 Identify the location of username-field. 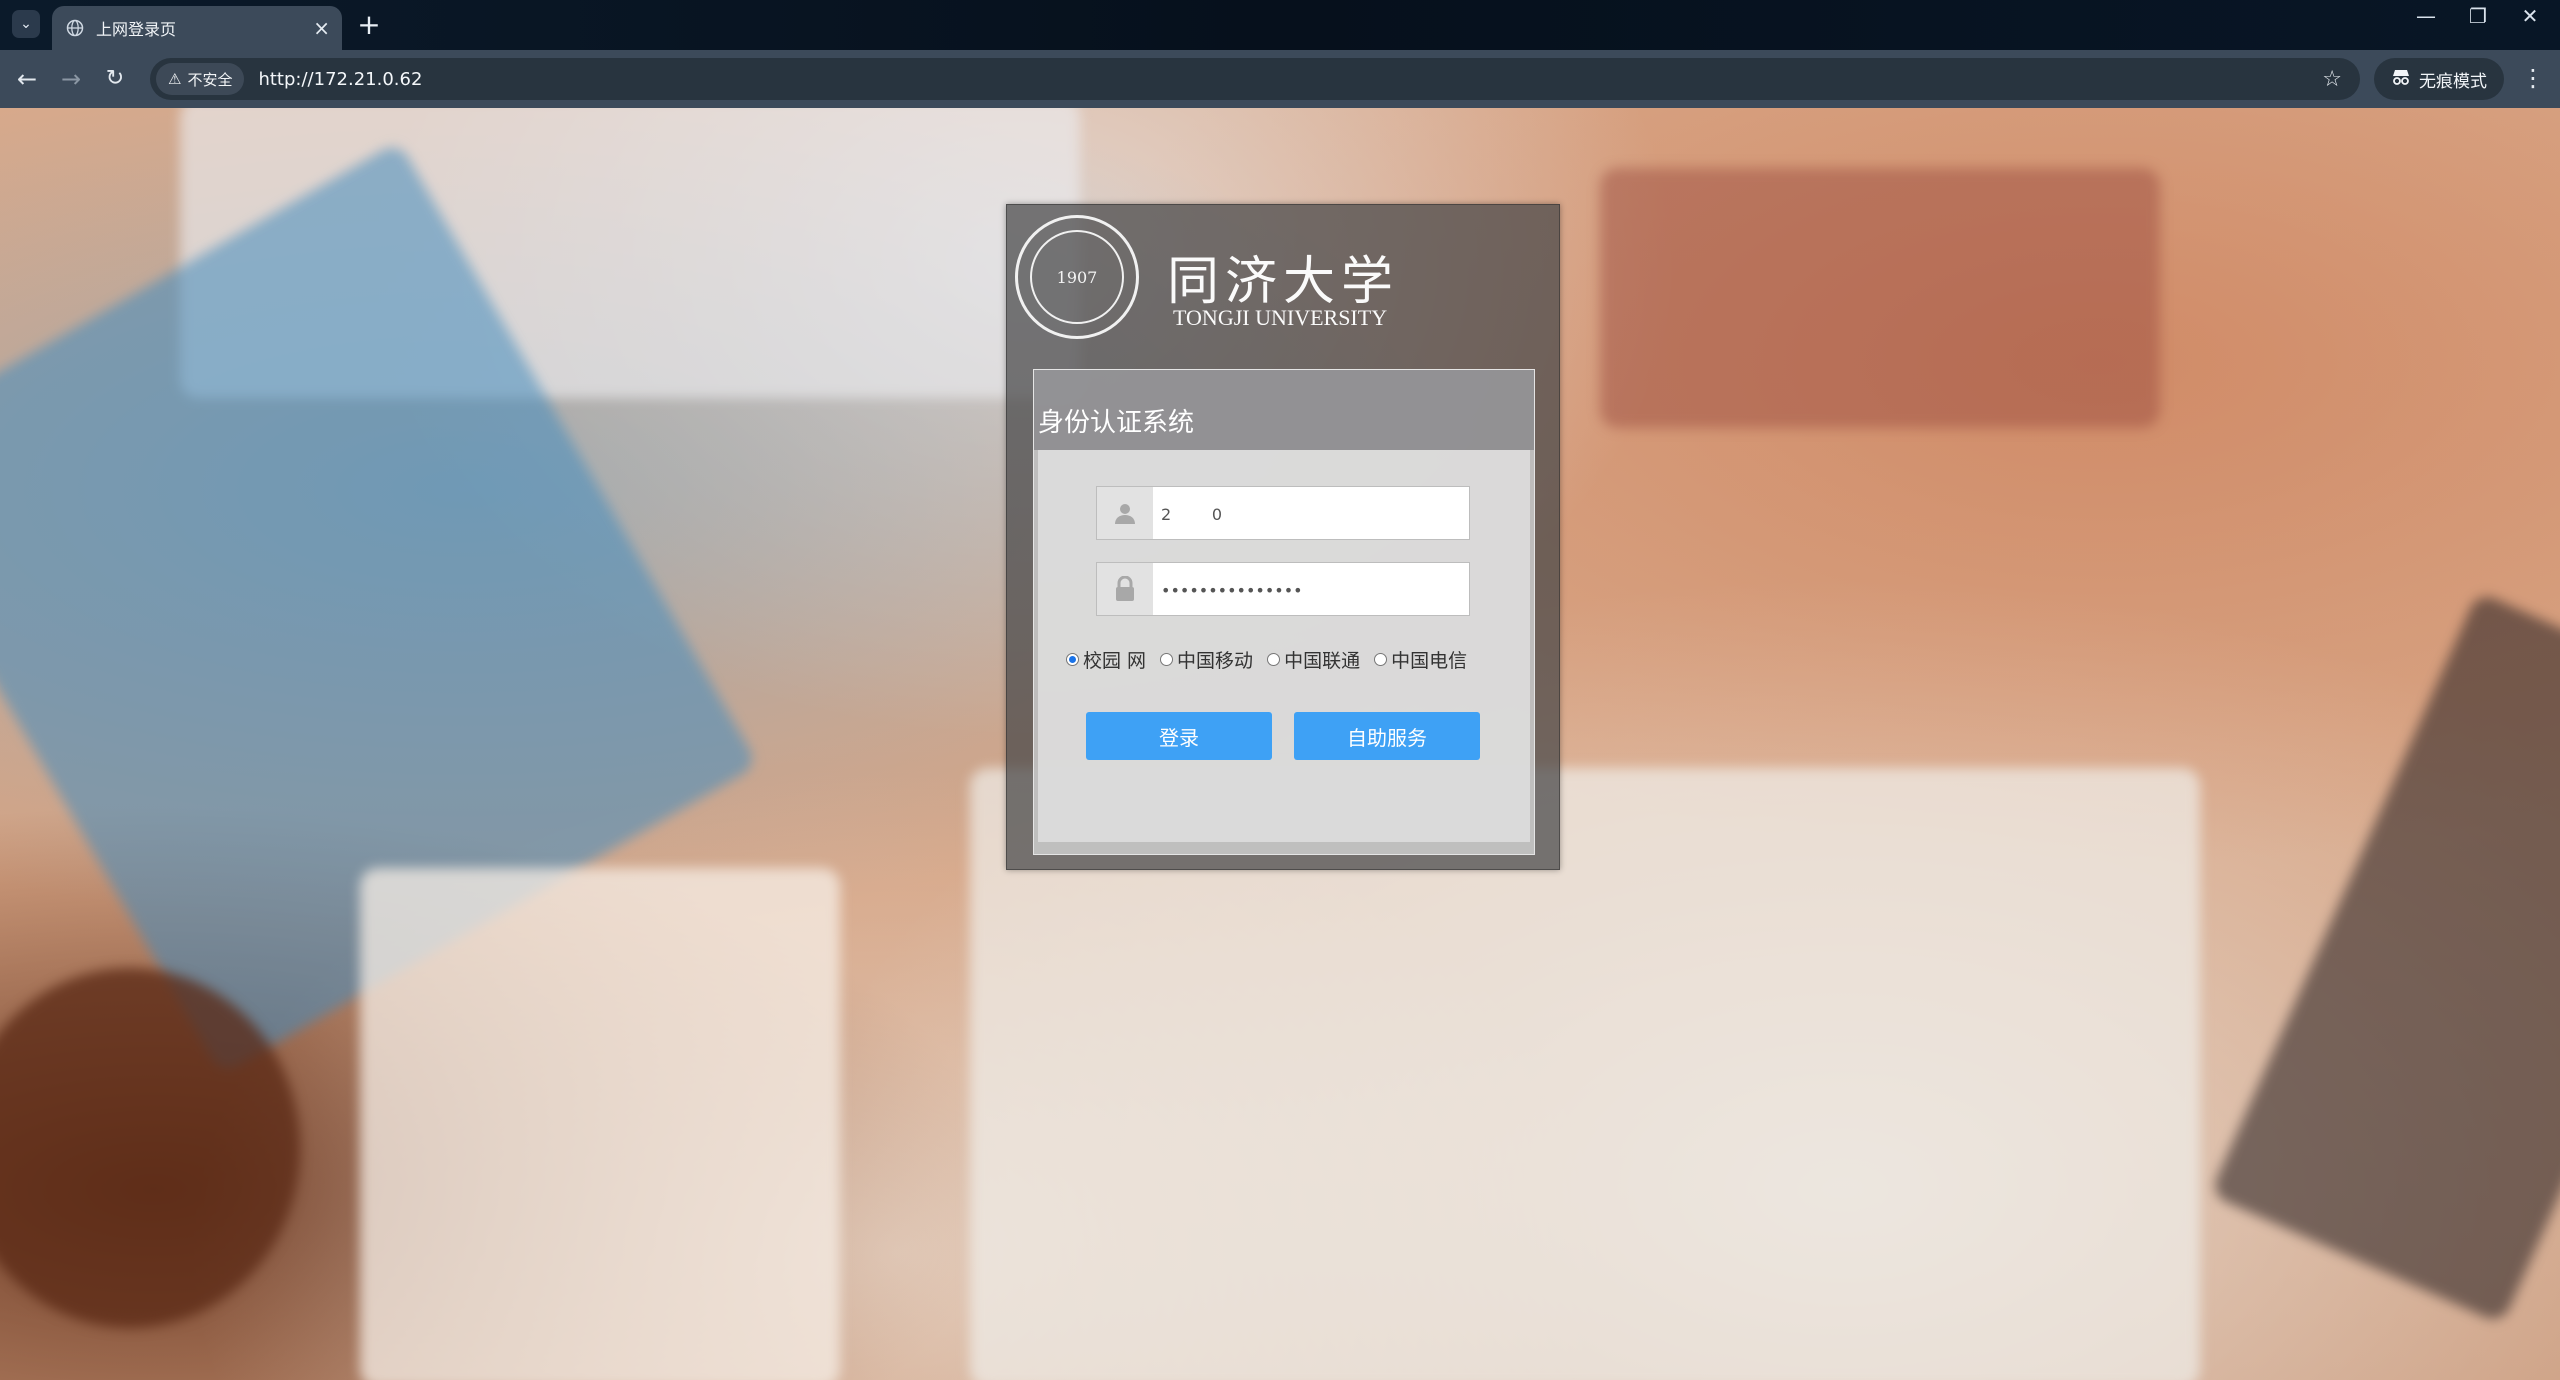
(1283, 513).